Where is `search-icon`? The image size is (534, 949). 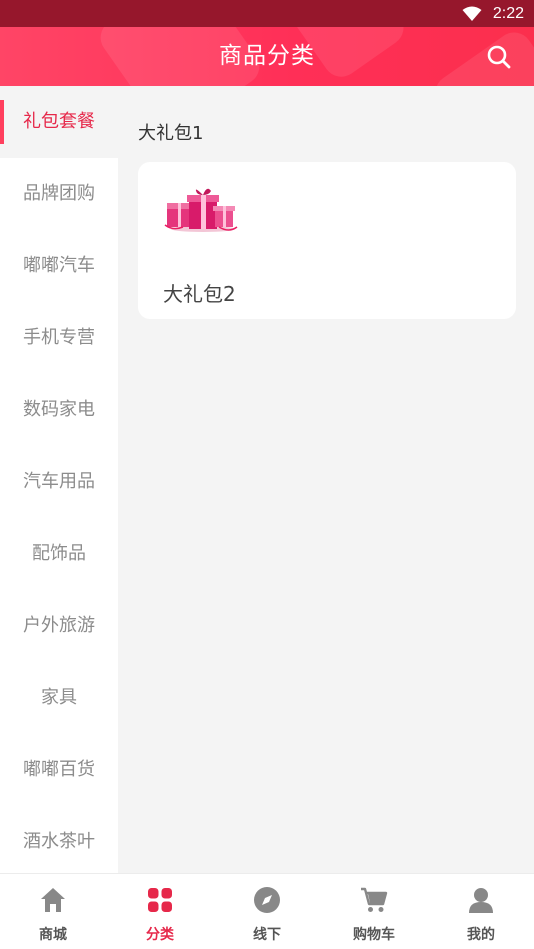 search-icon is located at coordinates (499, 57).